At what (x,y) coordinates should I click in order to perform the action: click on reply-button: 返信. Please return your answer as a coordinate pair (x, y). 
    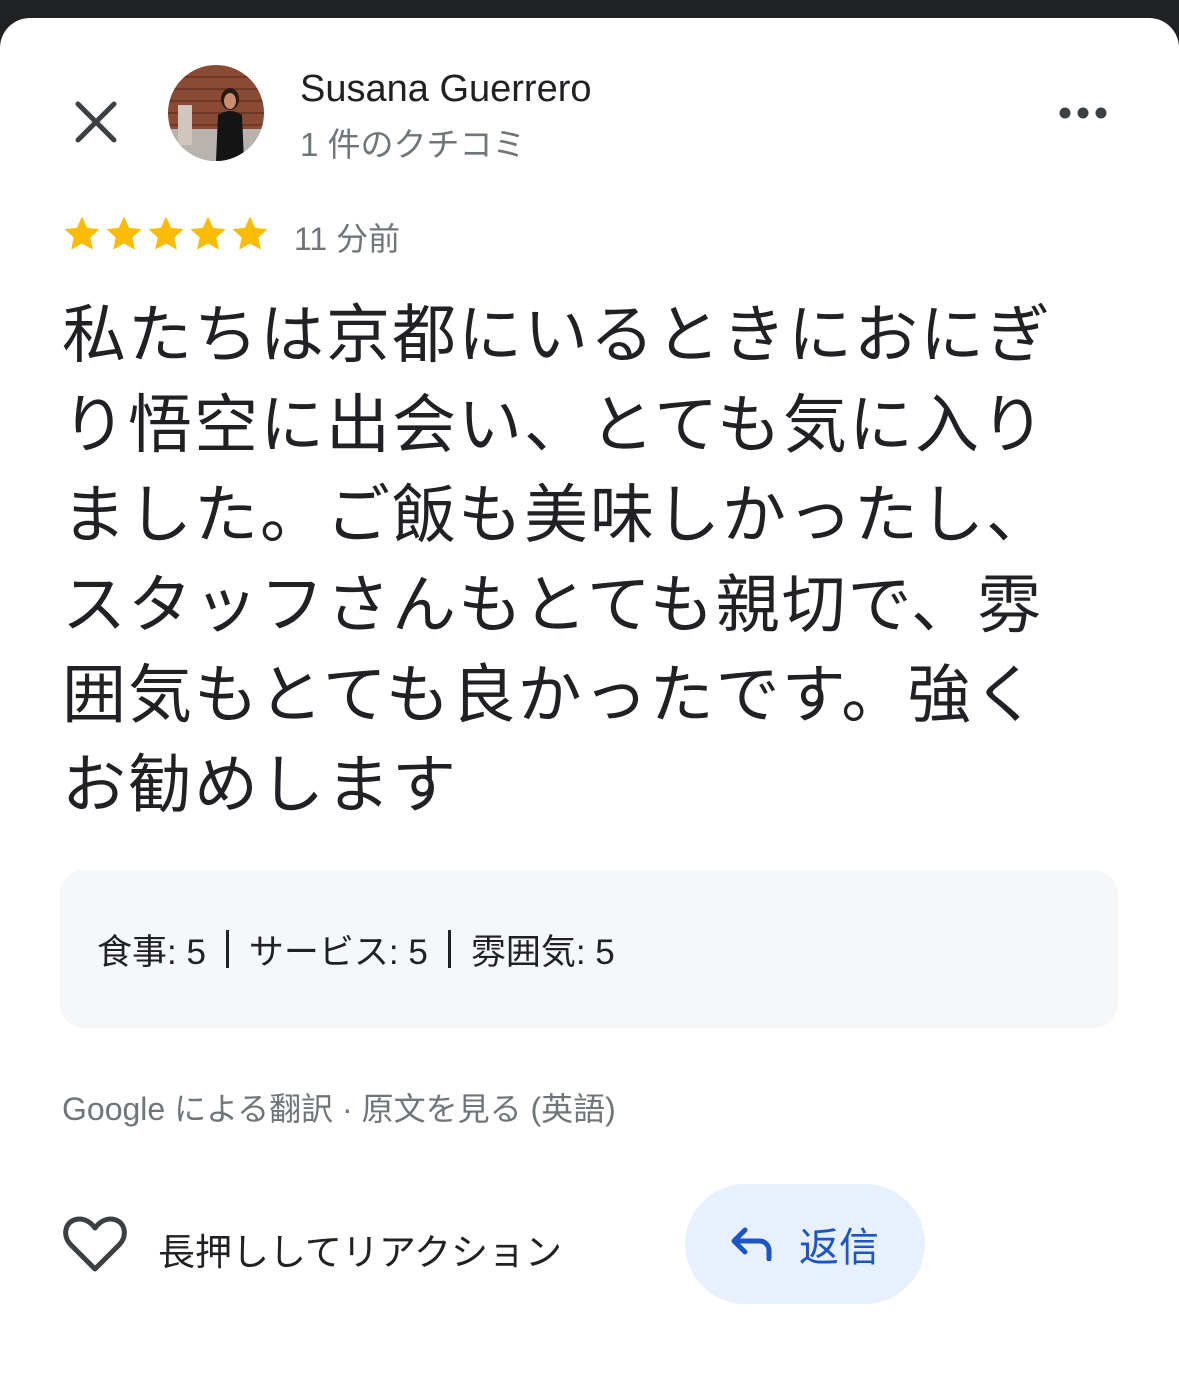
    Looking at the image, I should click on (805, 1244).